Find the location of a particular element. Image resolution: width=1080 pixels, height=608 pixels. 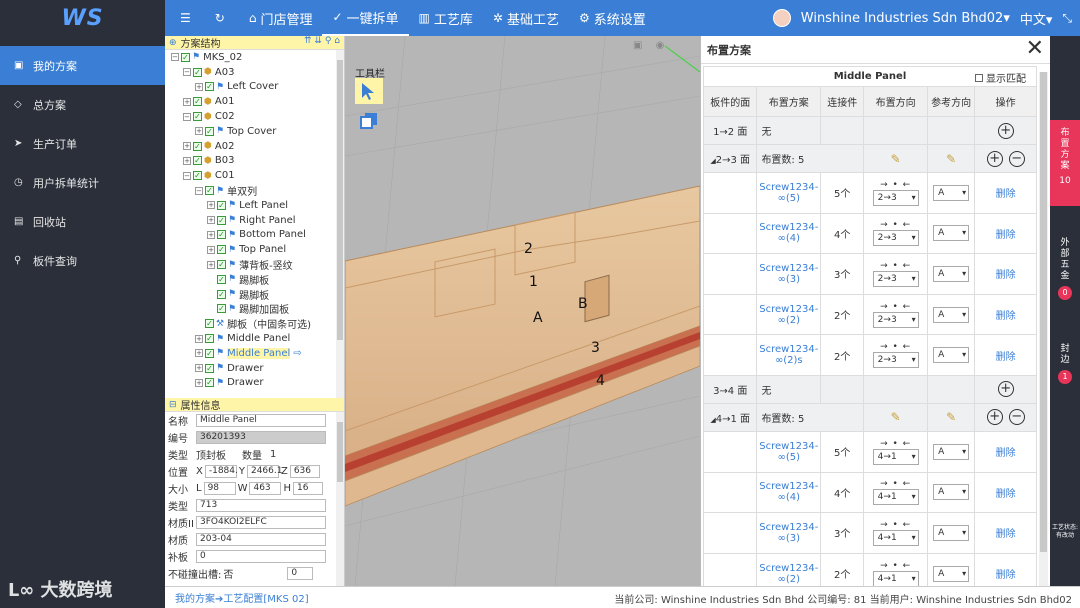

refresh-button: ↻ is located at coordinates (222, 18).